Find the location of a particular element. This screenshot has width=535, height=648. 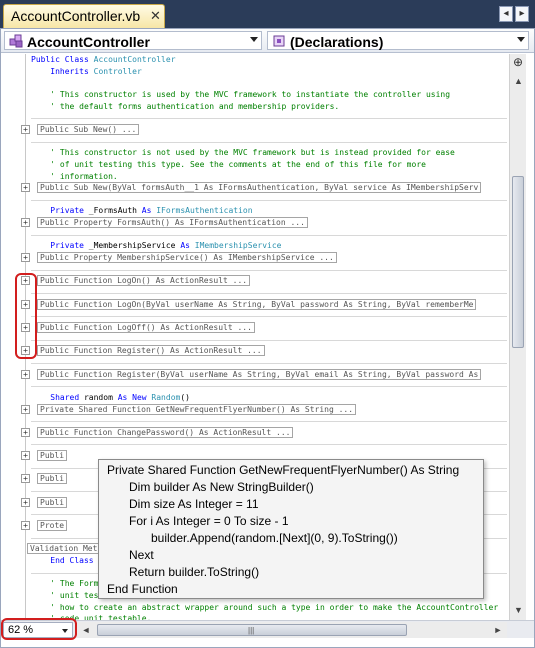

editor-bottom-bar: 62 % ◄ ||| ► is located at coordinates (267, 629).